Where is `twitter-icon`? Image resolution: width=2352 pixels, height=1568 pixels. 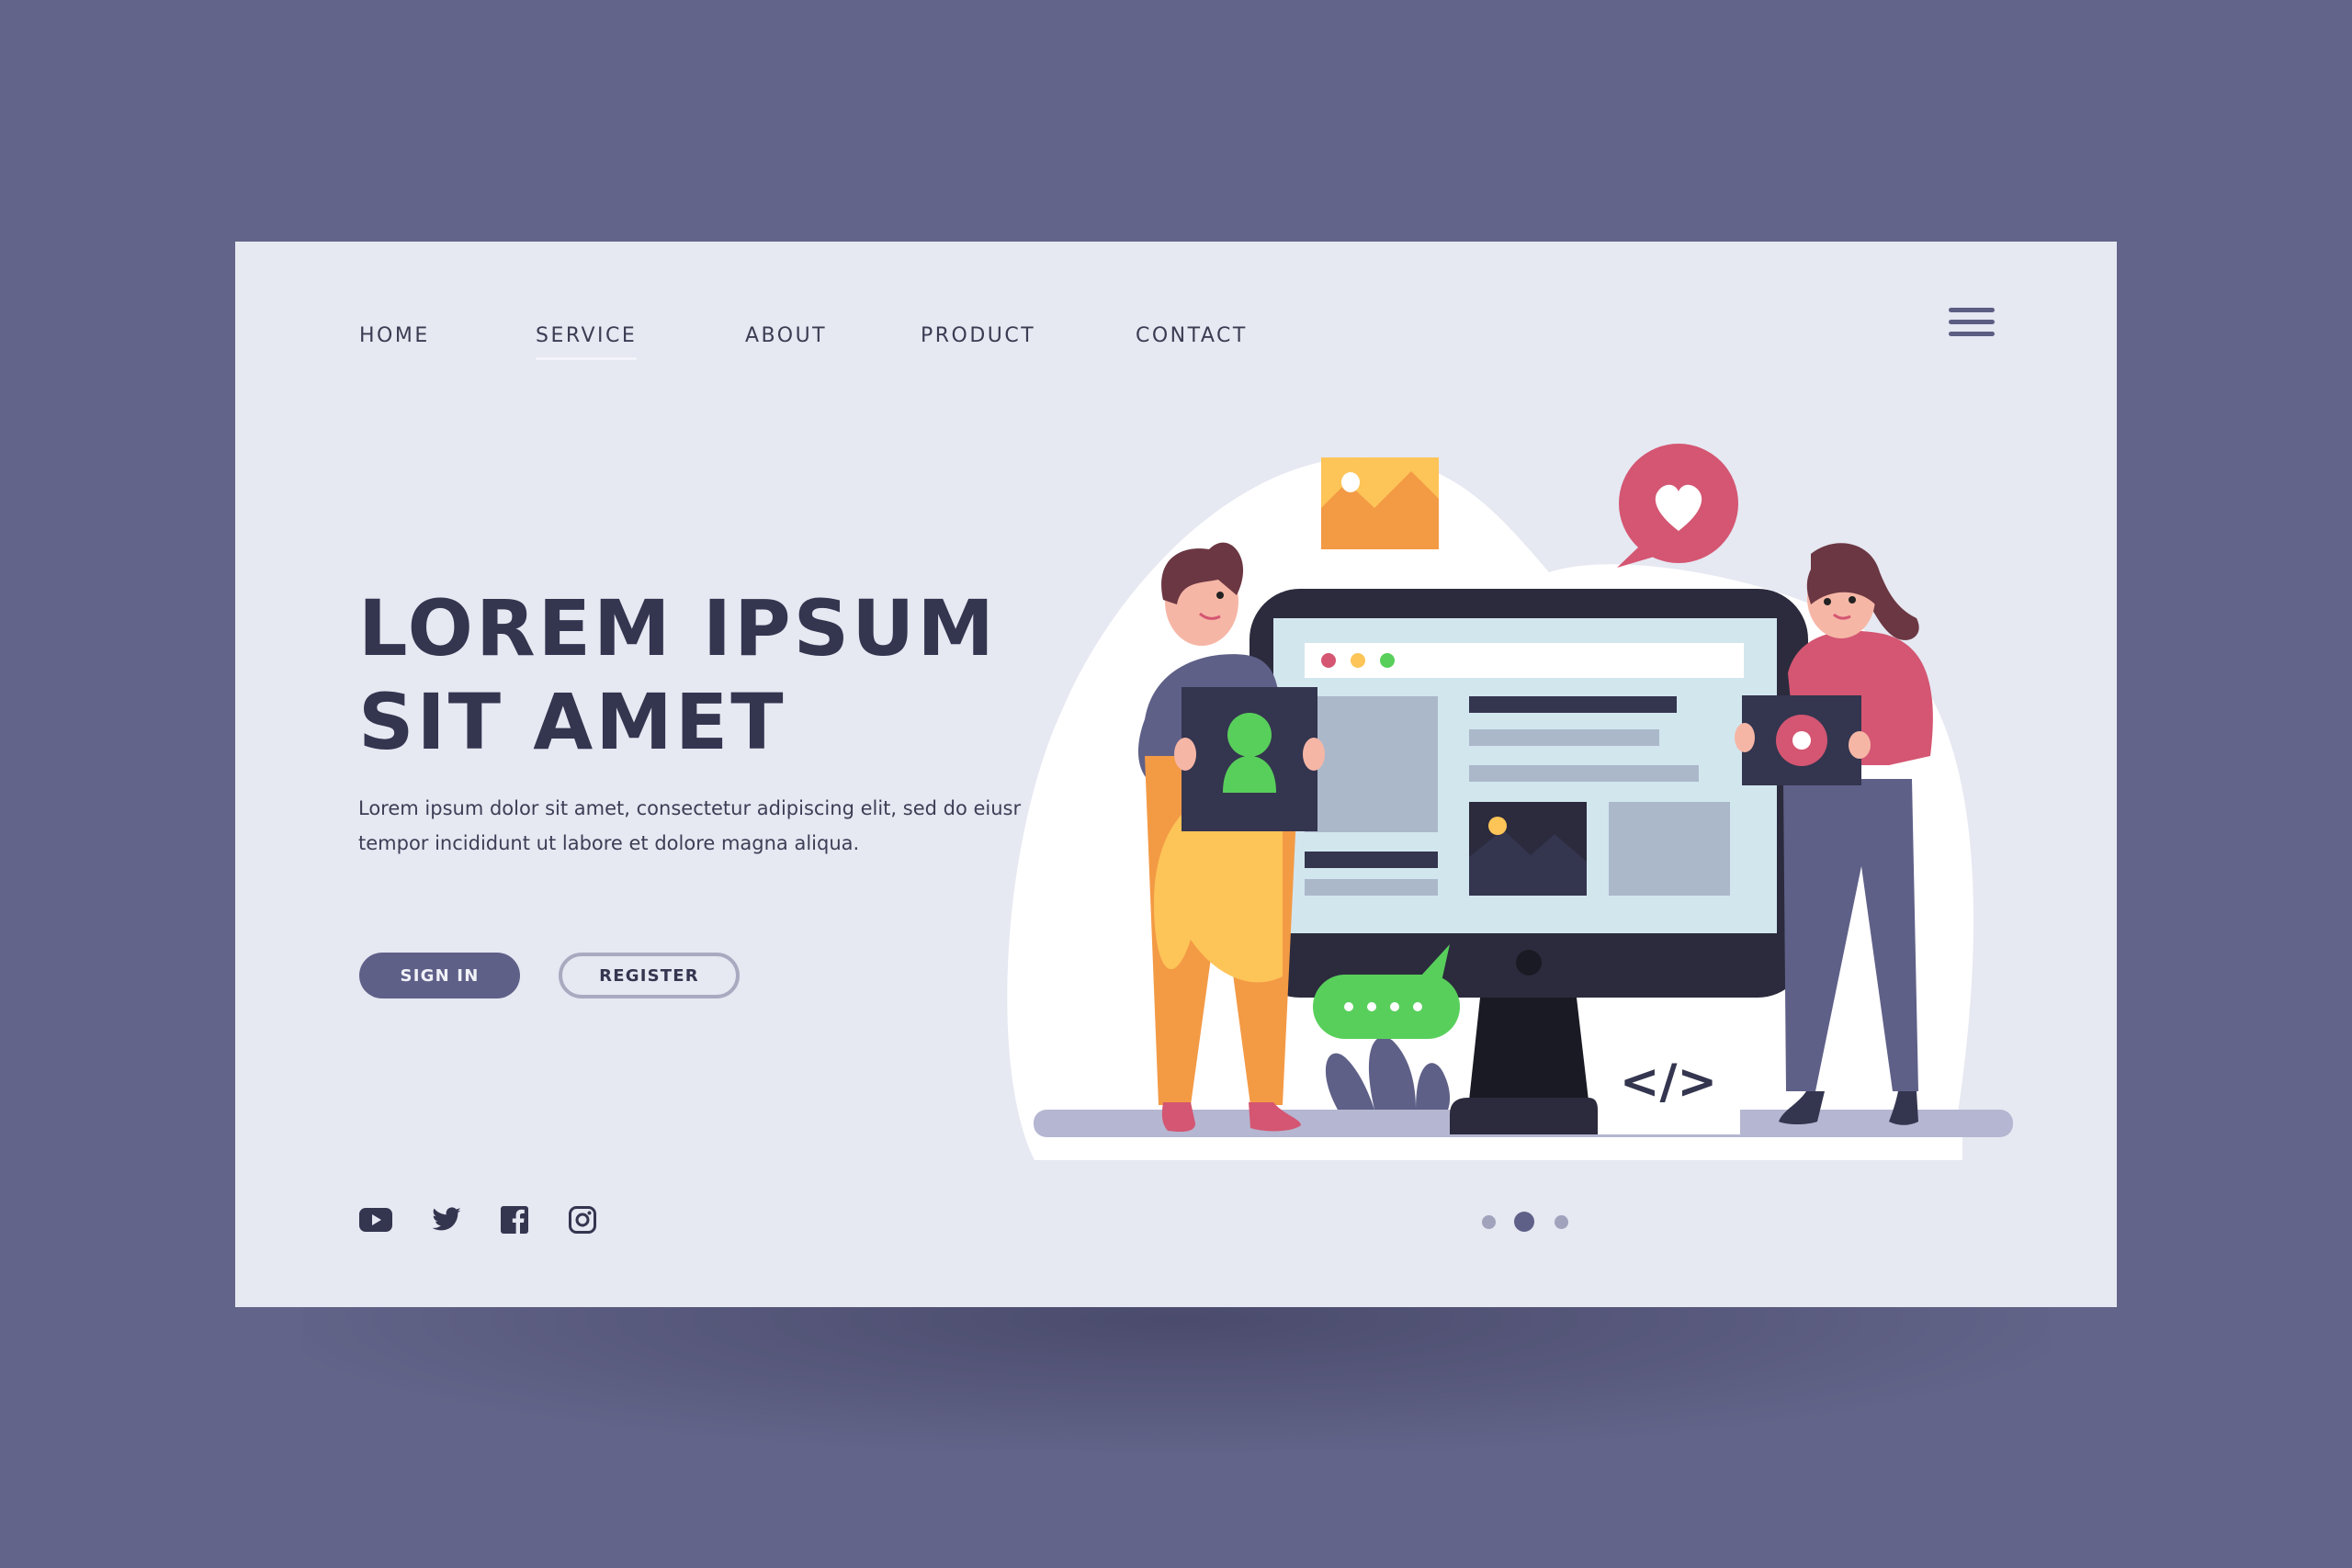 twitter-icon is located at coordinates (447, 1220).